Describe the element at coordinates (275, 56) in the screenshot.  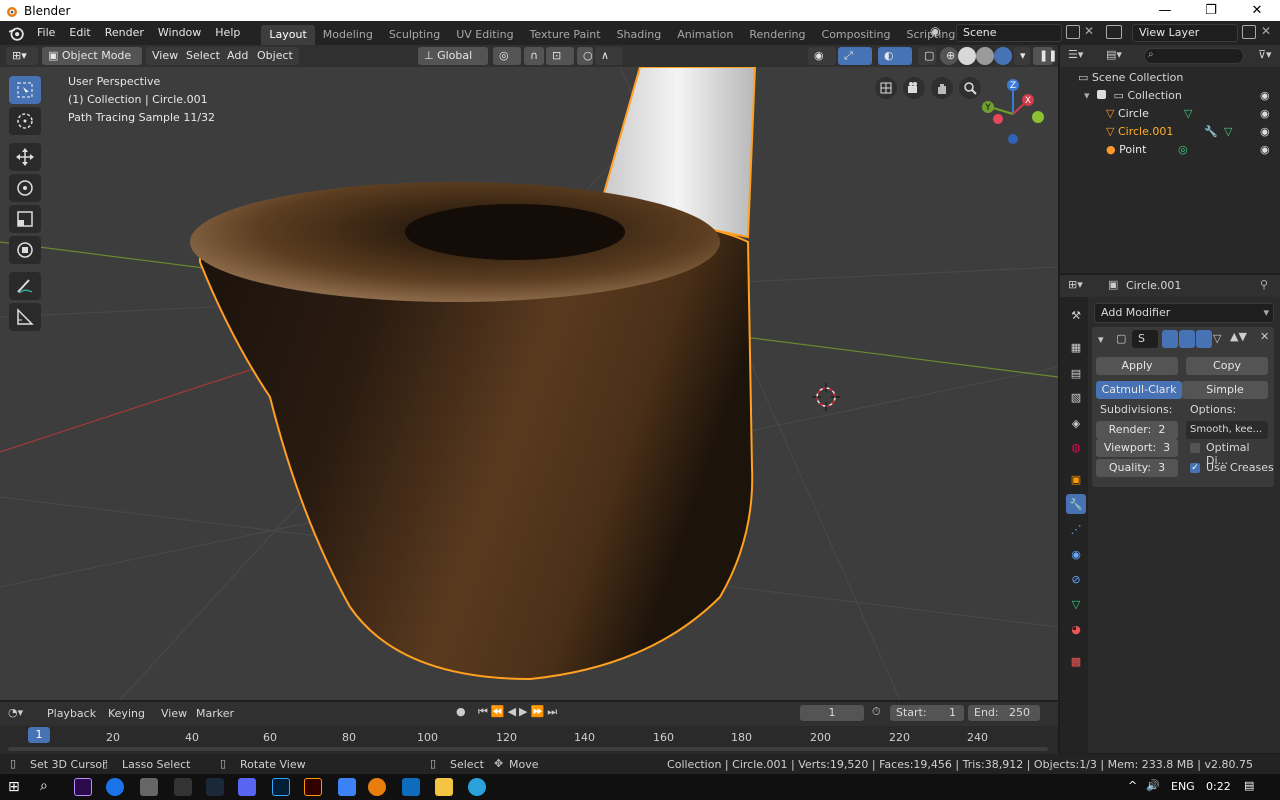
I see `object-menu: Object` at that location.